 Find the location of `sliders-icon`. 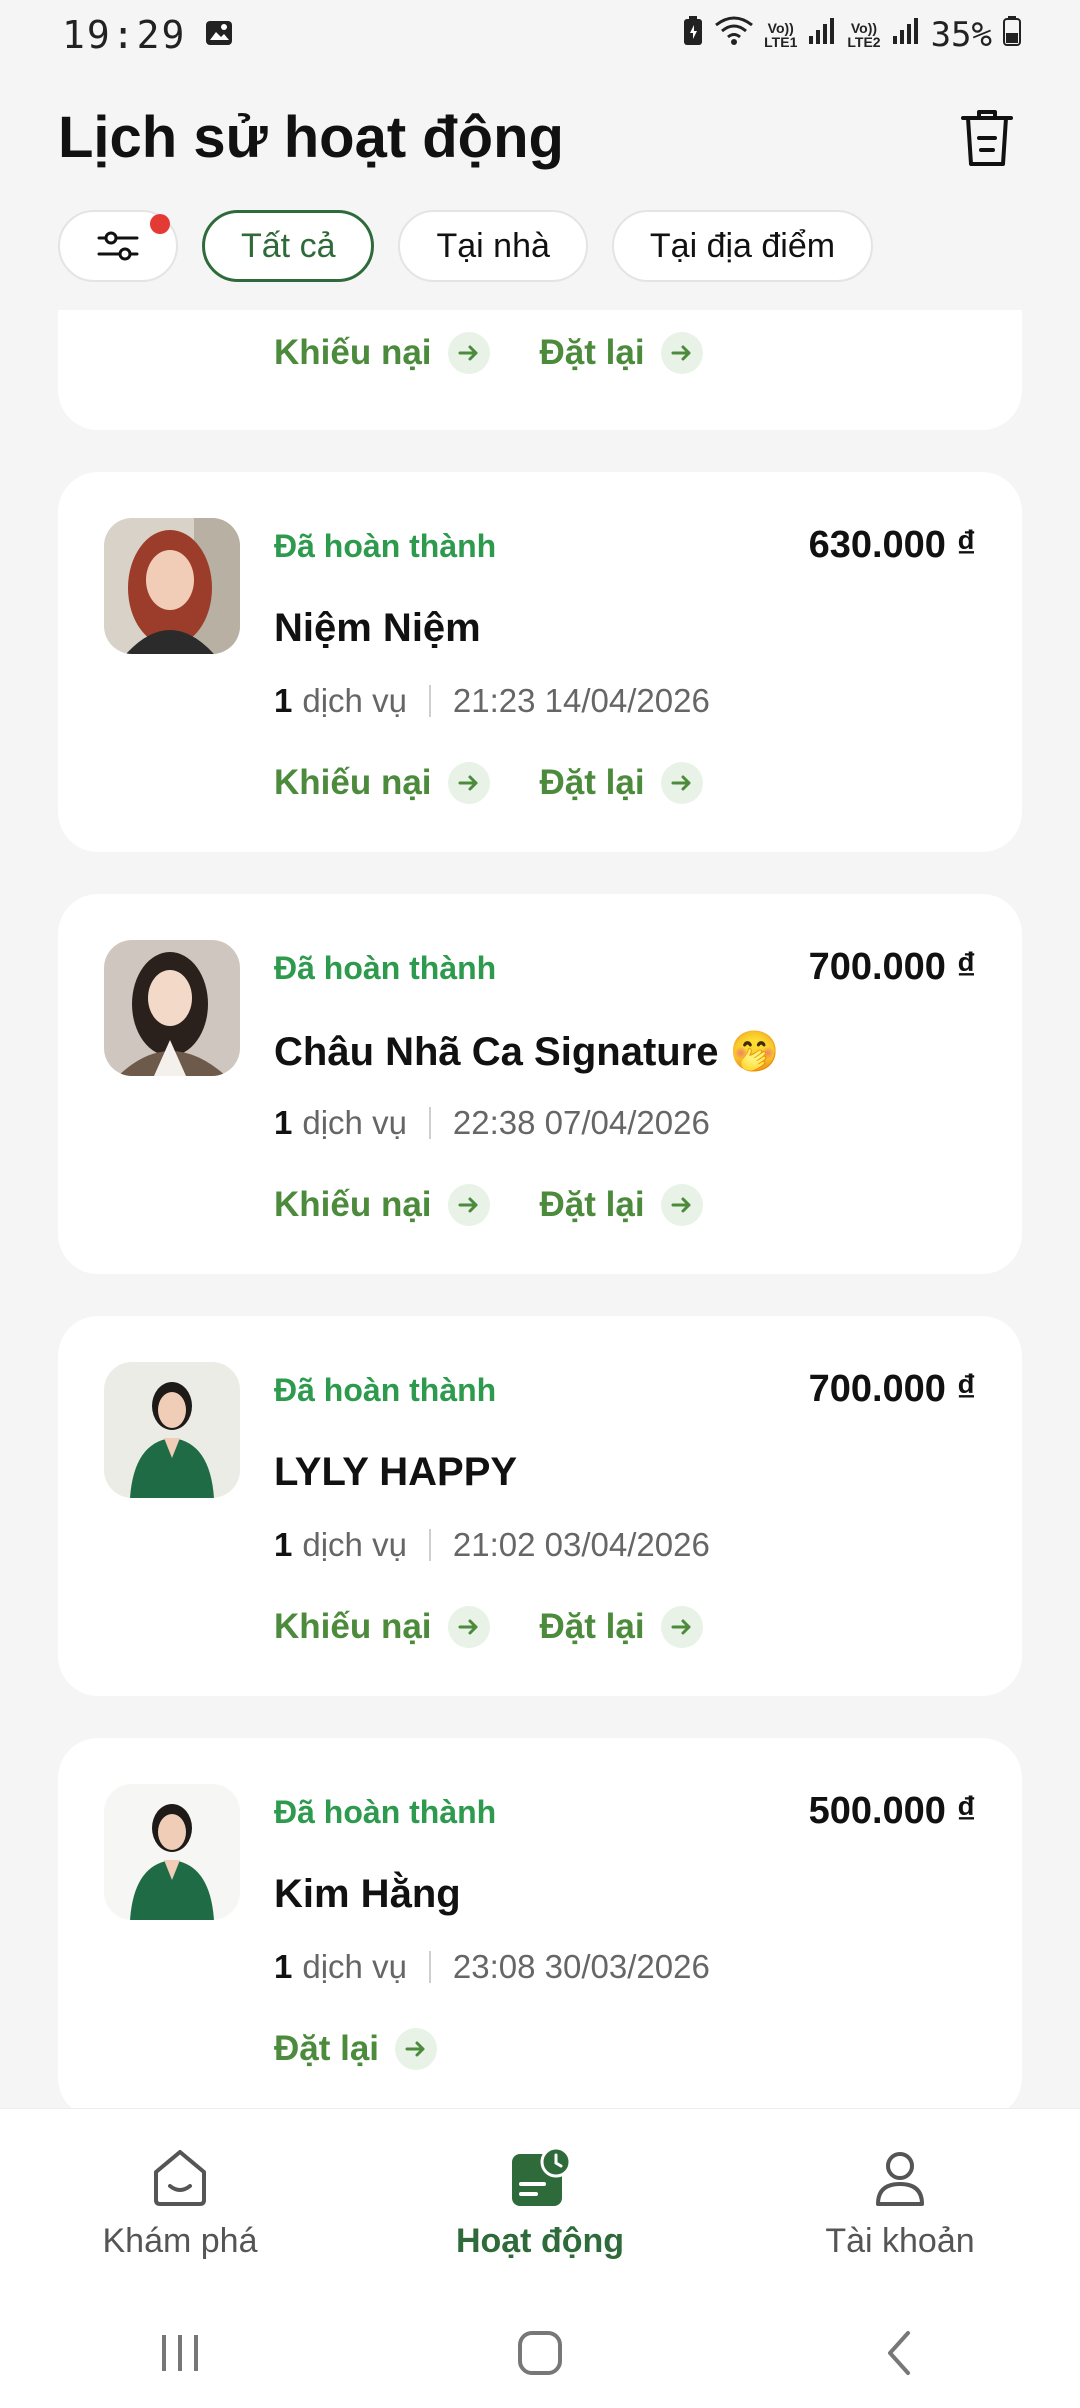

sliders-icon is located at coordinates (118, 246).